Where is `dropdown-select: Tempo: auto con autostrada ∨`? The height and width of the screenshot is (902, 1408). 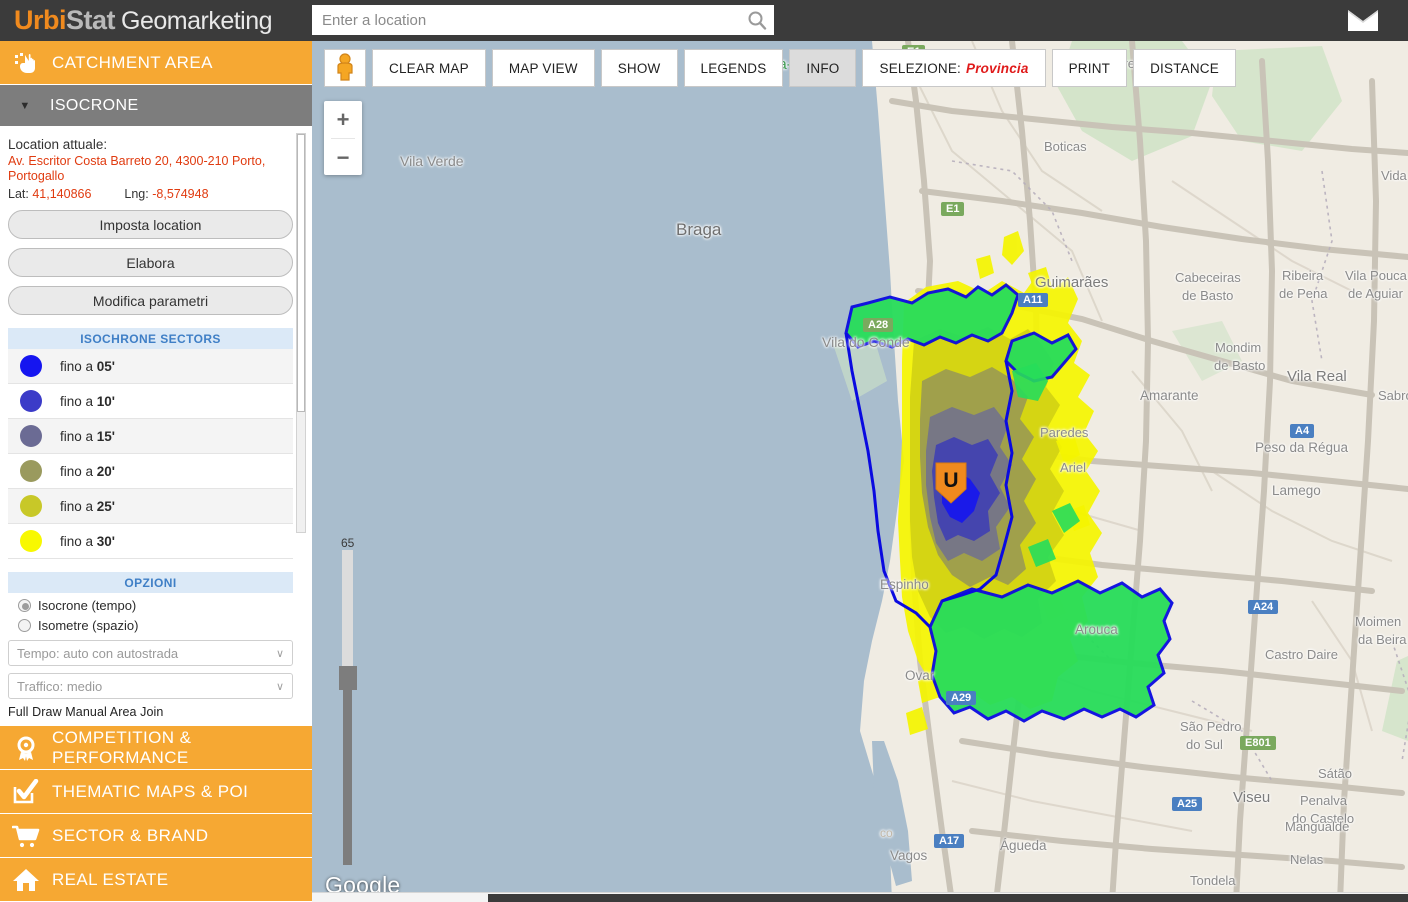 dropdown-select: Tempo: auto con autostrada ∨ is located at coordinates (150, 653).